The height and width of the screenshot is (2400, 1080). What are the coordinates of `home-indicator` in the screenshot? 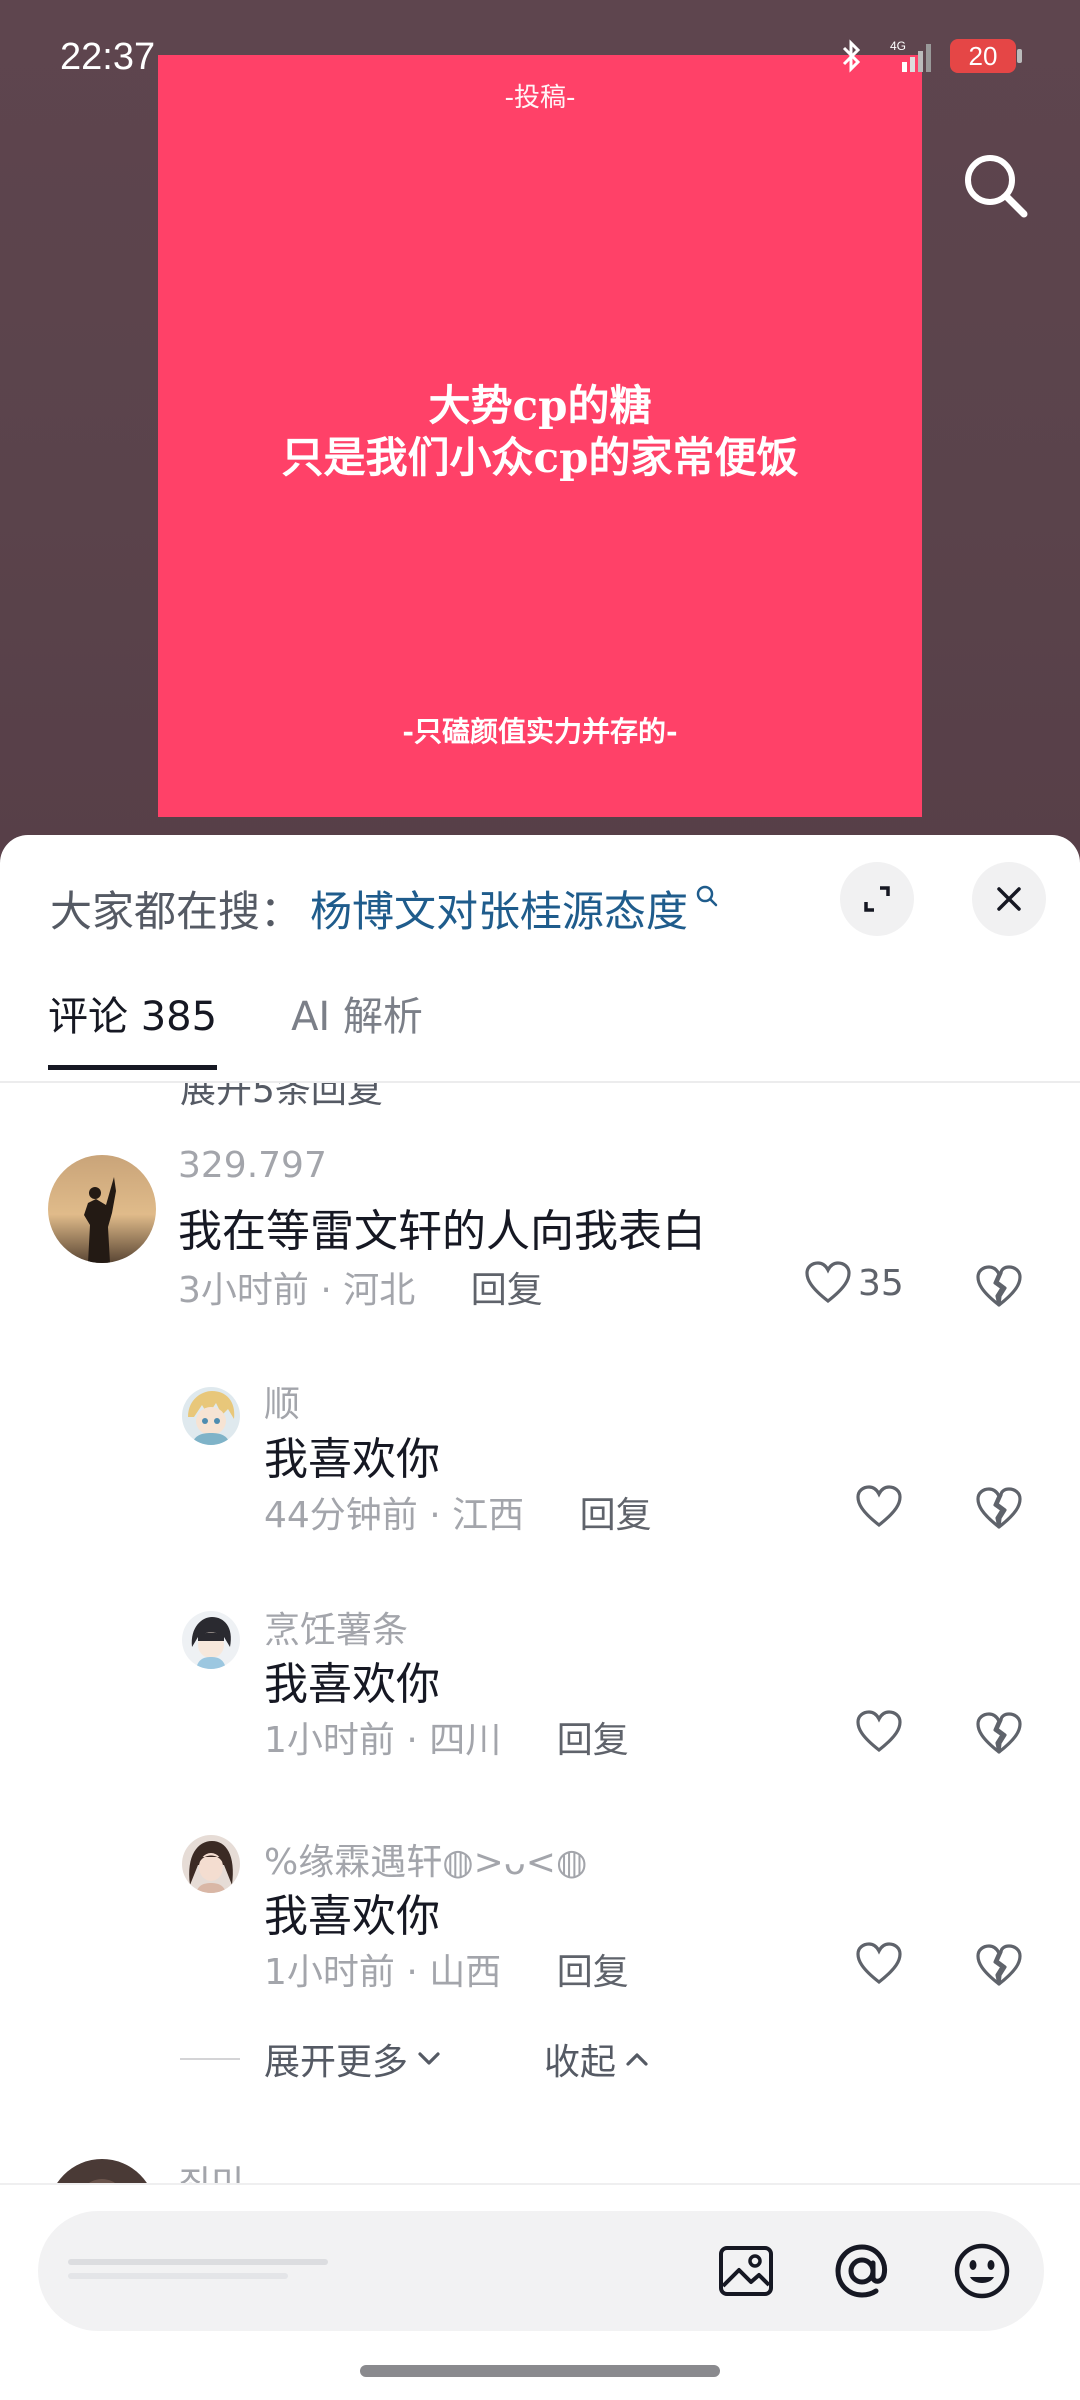 It's located at (540, 2371).